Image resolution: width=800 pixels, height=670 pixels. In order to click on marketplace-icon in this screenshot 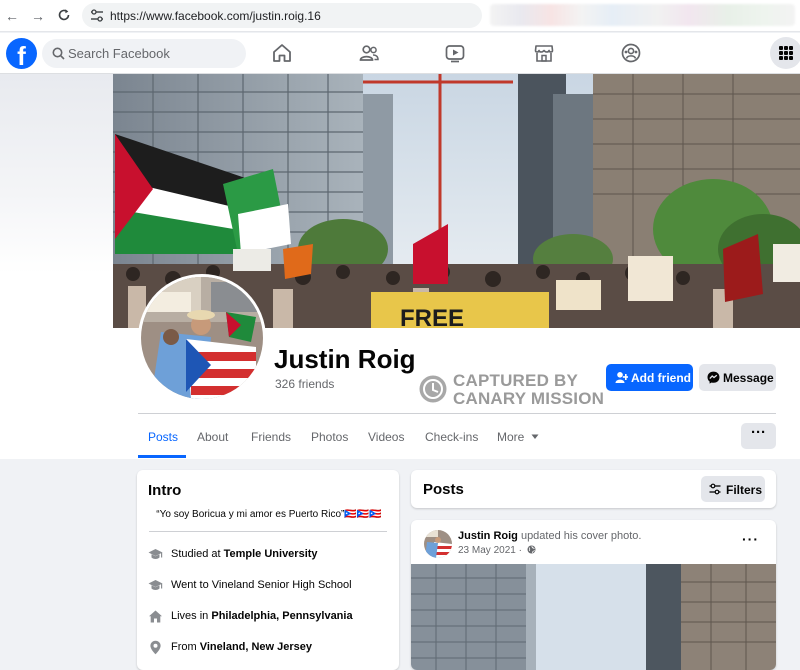, I will do `click(544, 53)`.